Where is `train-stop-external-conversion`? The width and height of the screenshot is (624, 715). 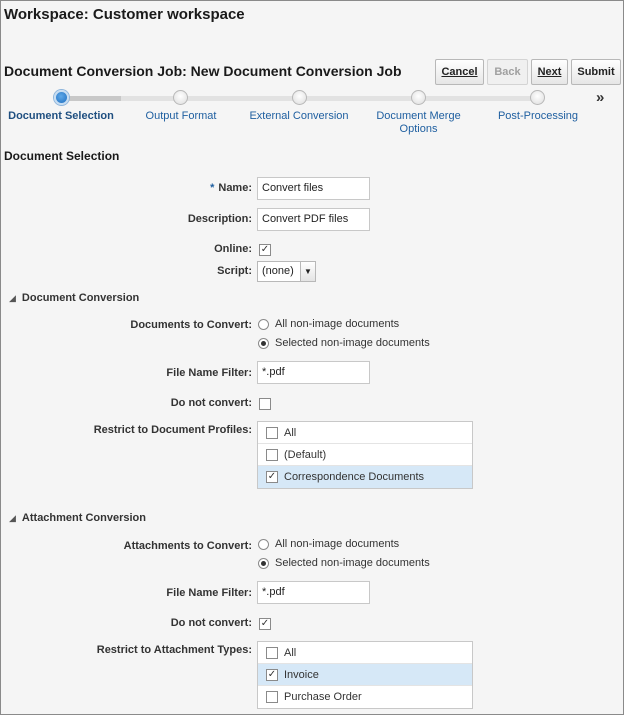 train-stop-external-conversion is located at coordinates (299, 97).